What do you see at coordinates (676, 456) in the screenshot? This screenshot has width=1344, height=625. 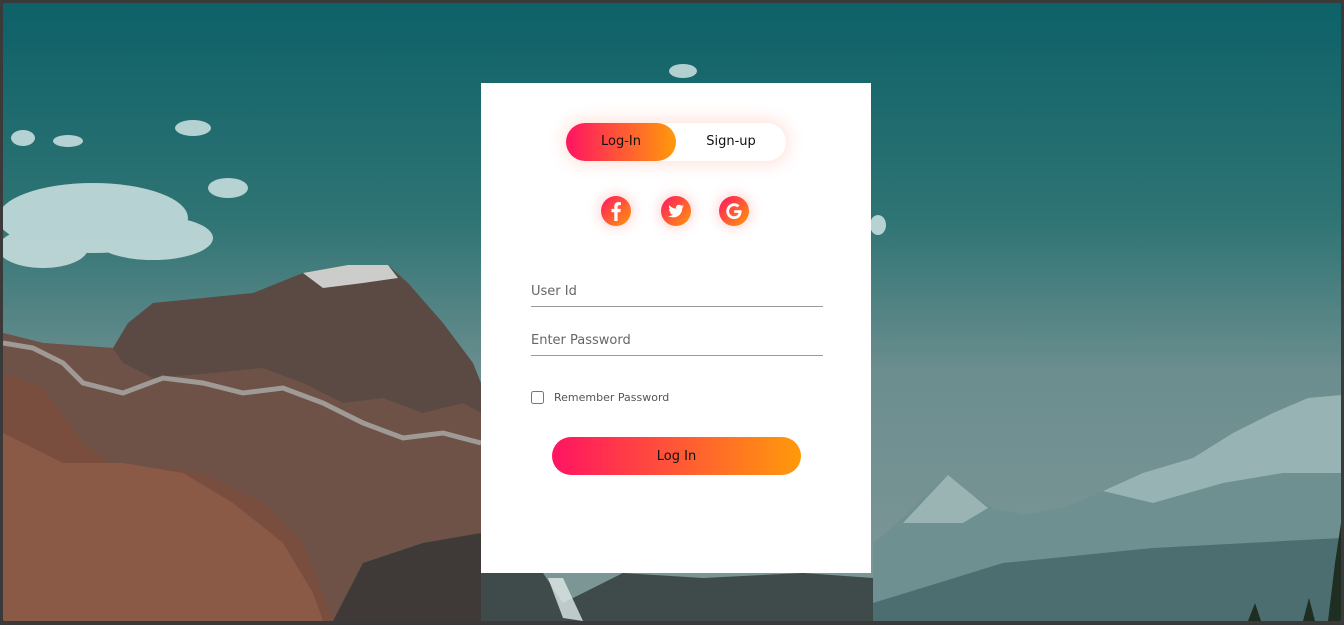 I see `login-submit-button: Log In` at bounding box center [676, 456].